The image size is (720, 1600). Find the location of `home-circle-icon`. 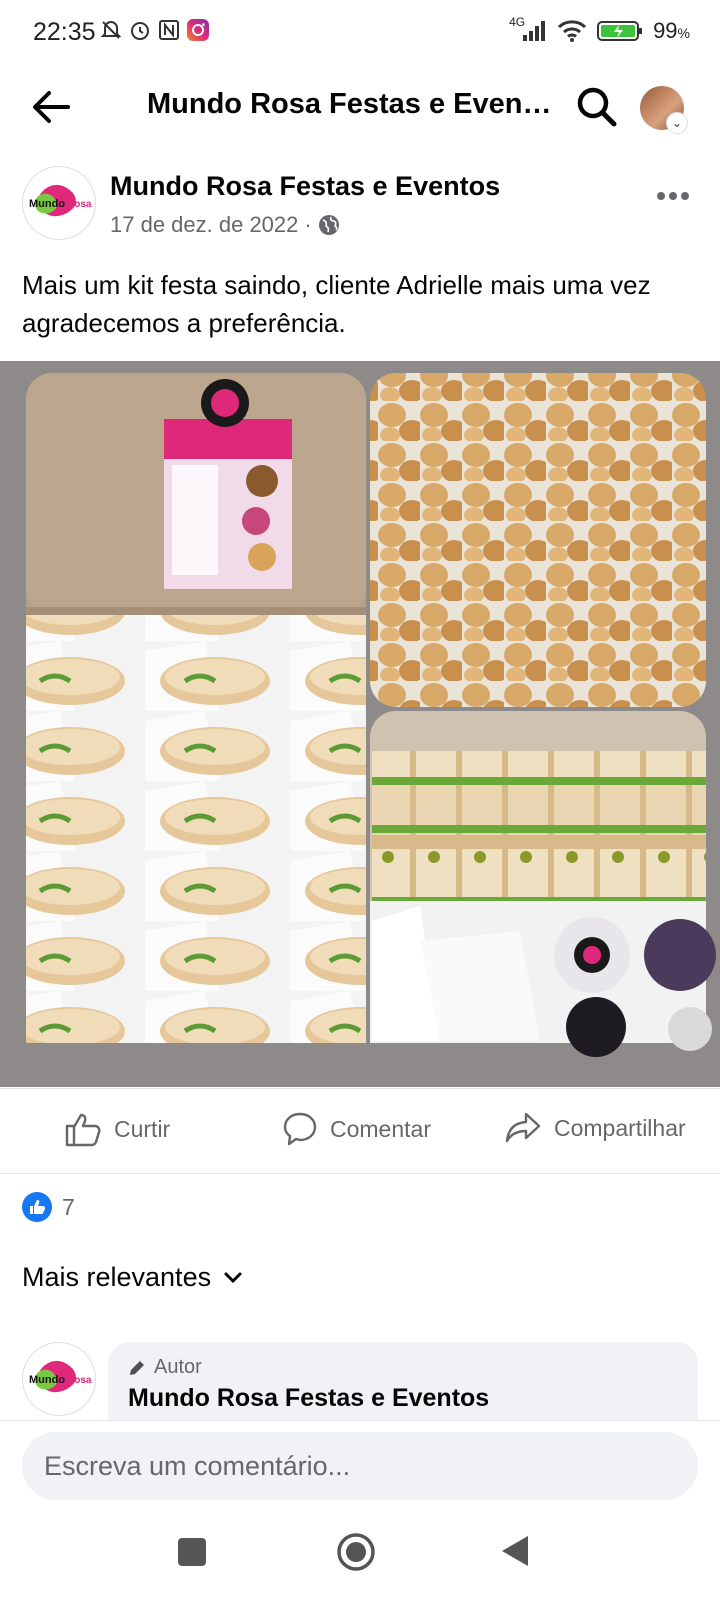

home-circle-icon is located at coordinates (356, 1552).